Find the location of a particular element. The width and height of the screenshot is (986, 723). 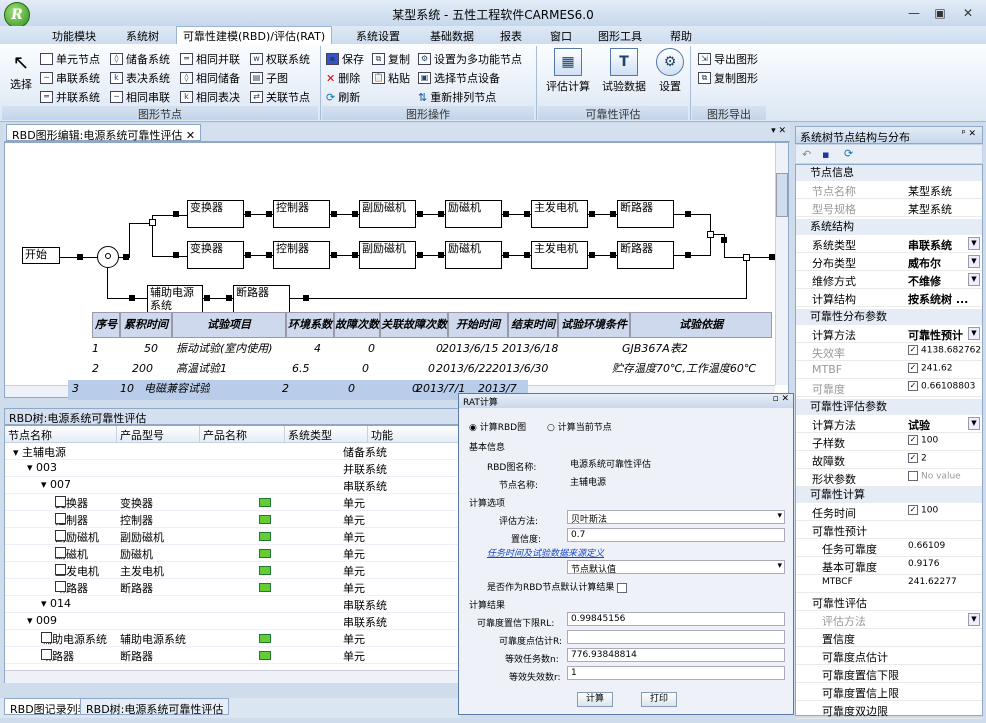

radio-calc-node: ○ 计算当前节点 is located at coordinates (579, 426).